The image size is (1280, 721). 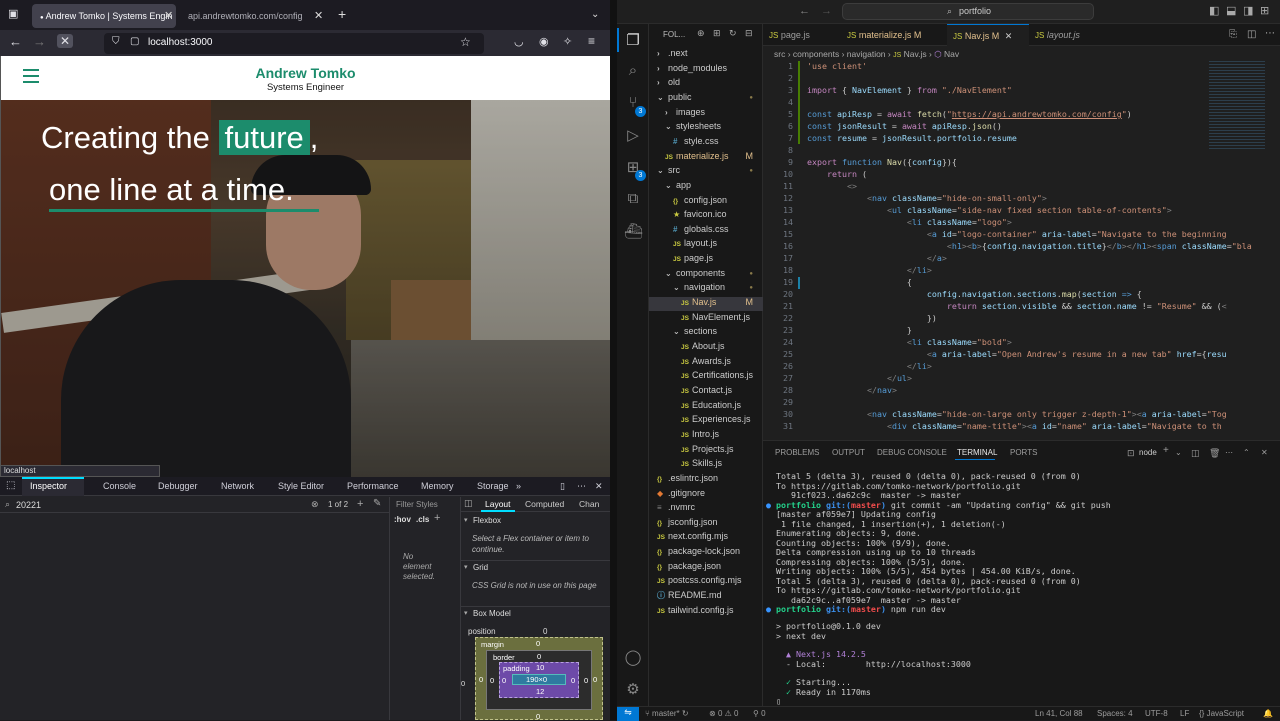 I want to click on pocket-icon: ◡, so click(x=519, y=41).